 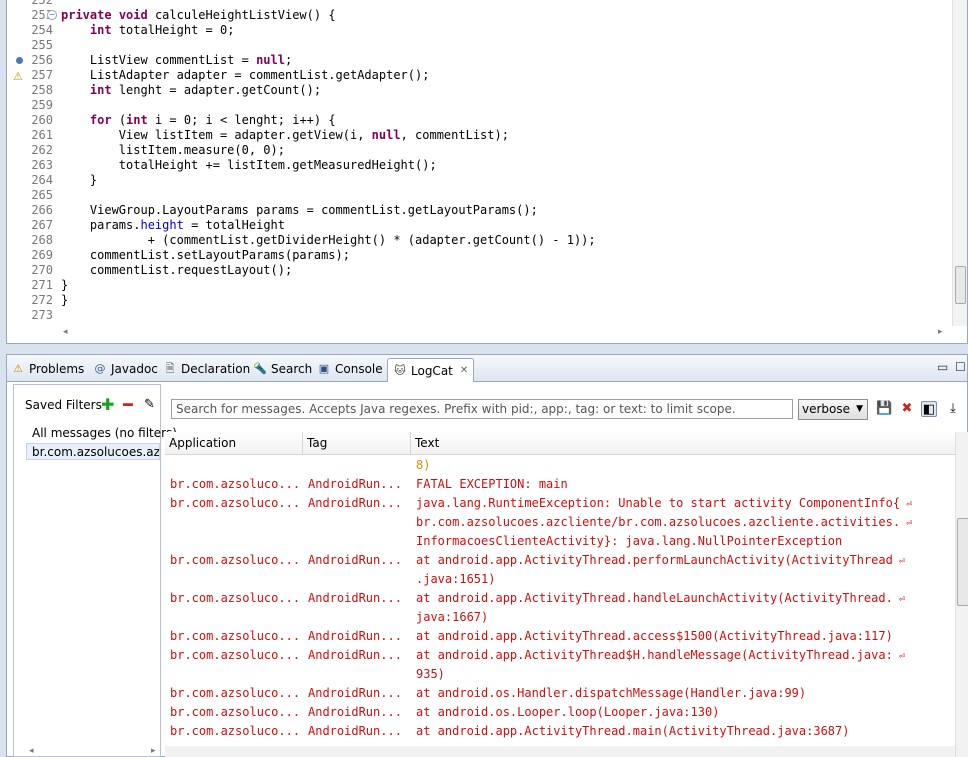 I want to click on edit-filter-icon: ✎, so click(x=149, y=404).